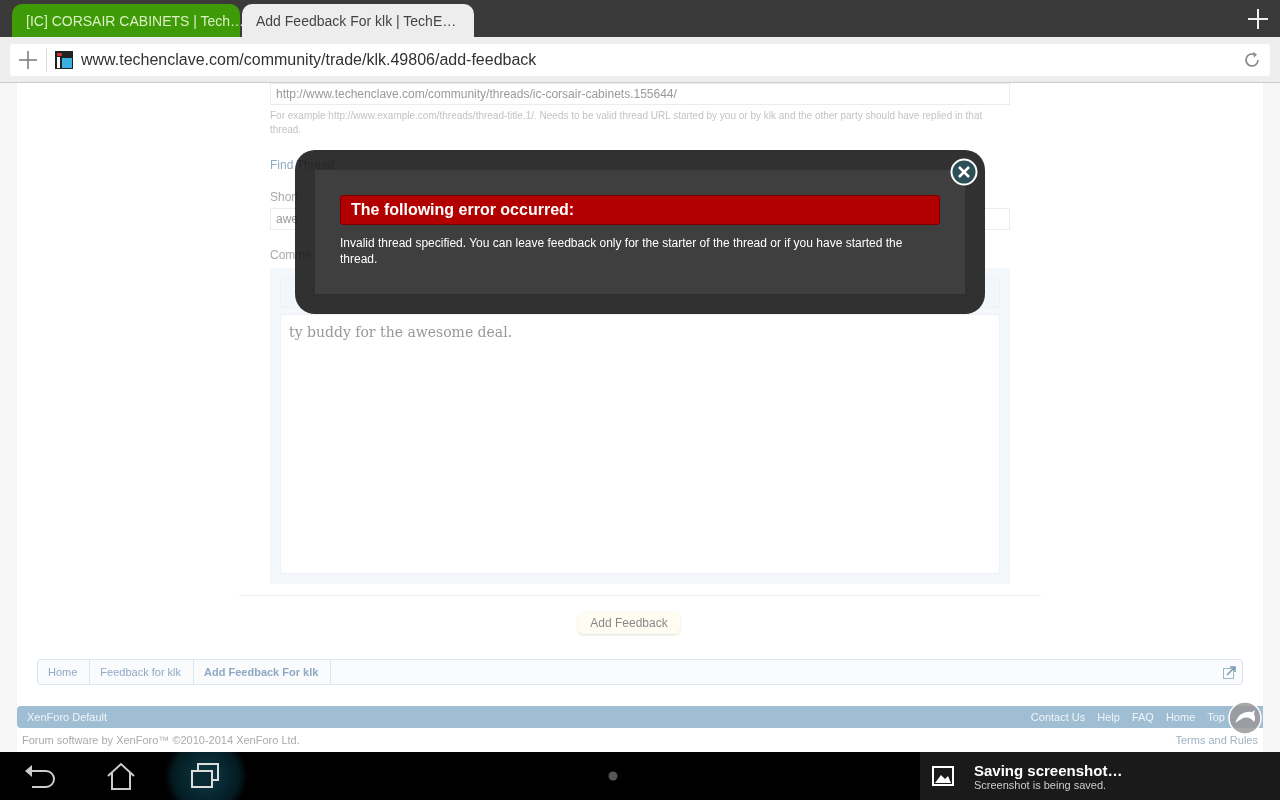  What do you see at coordinates (640, 210) in the screenshot?
I see `error-title: The following error occurred:` at bounding box center [640, 210].